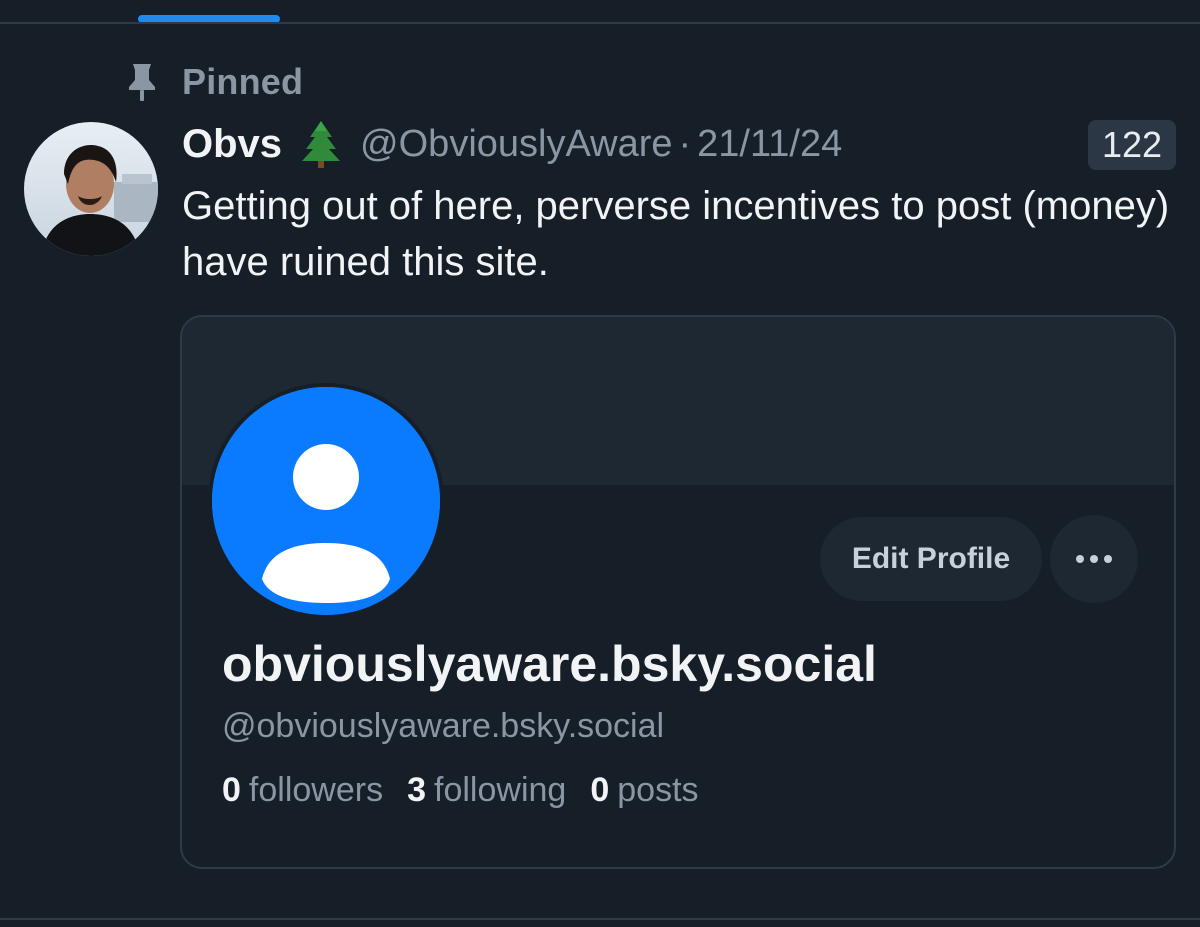 This screenshot has width=1200, height=927. I want to click on stat-label: posts, so click(658, 790).